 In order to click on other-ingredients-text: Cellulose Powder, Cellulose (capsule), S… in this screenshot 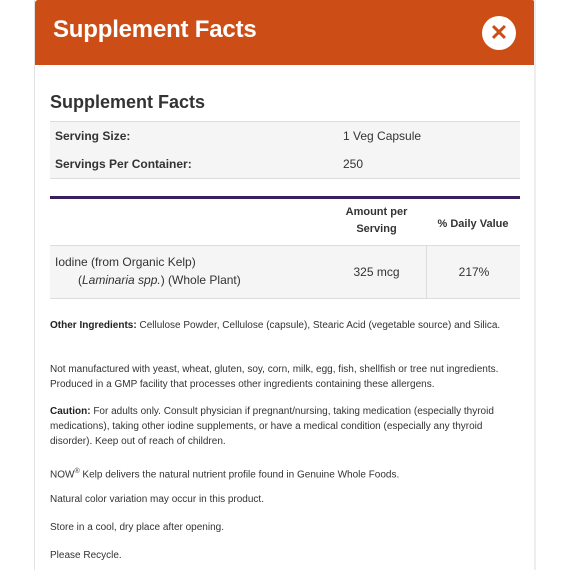, I will do `click(318, 325)`.